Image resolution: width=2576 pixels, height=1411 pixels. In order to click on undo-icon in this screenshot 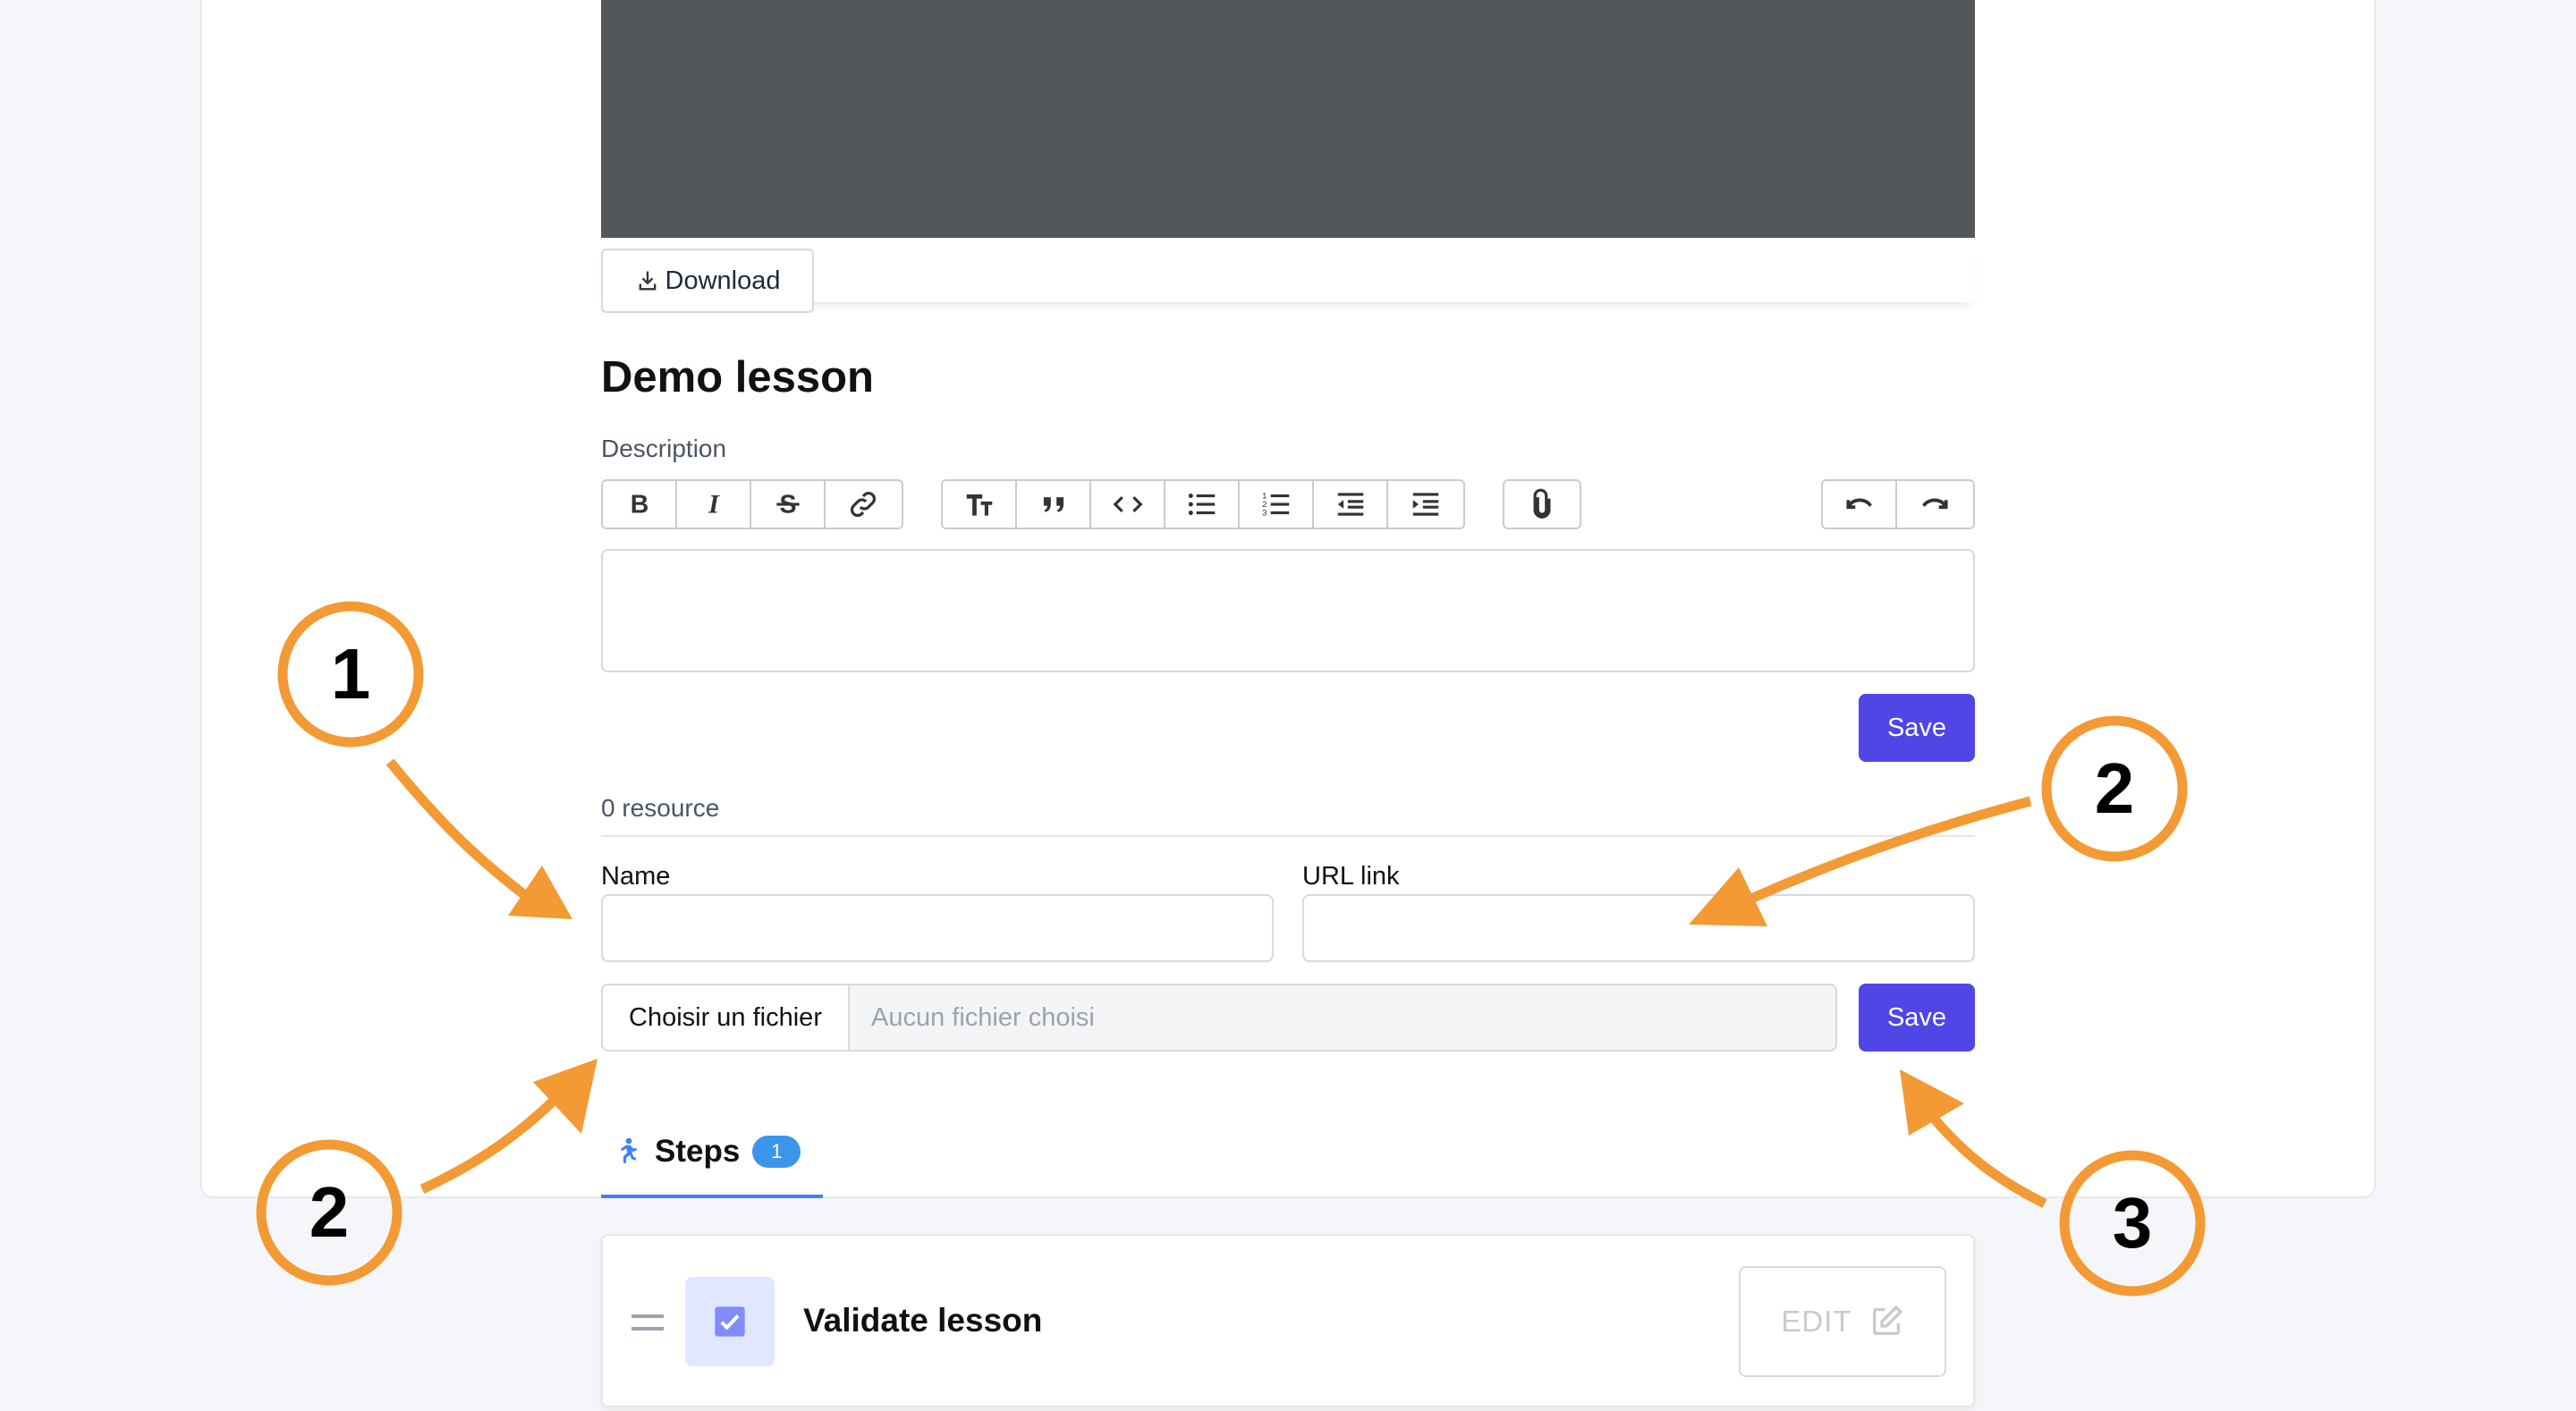, I will do `click(1858, 504)`.